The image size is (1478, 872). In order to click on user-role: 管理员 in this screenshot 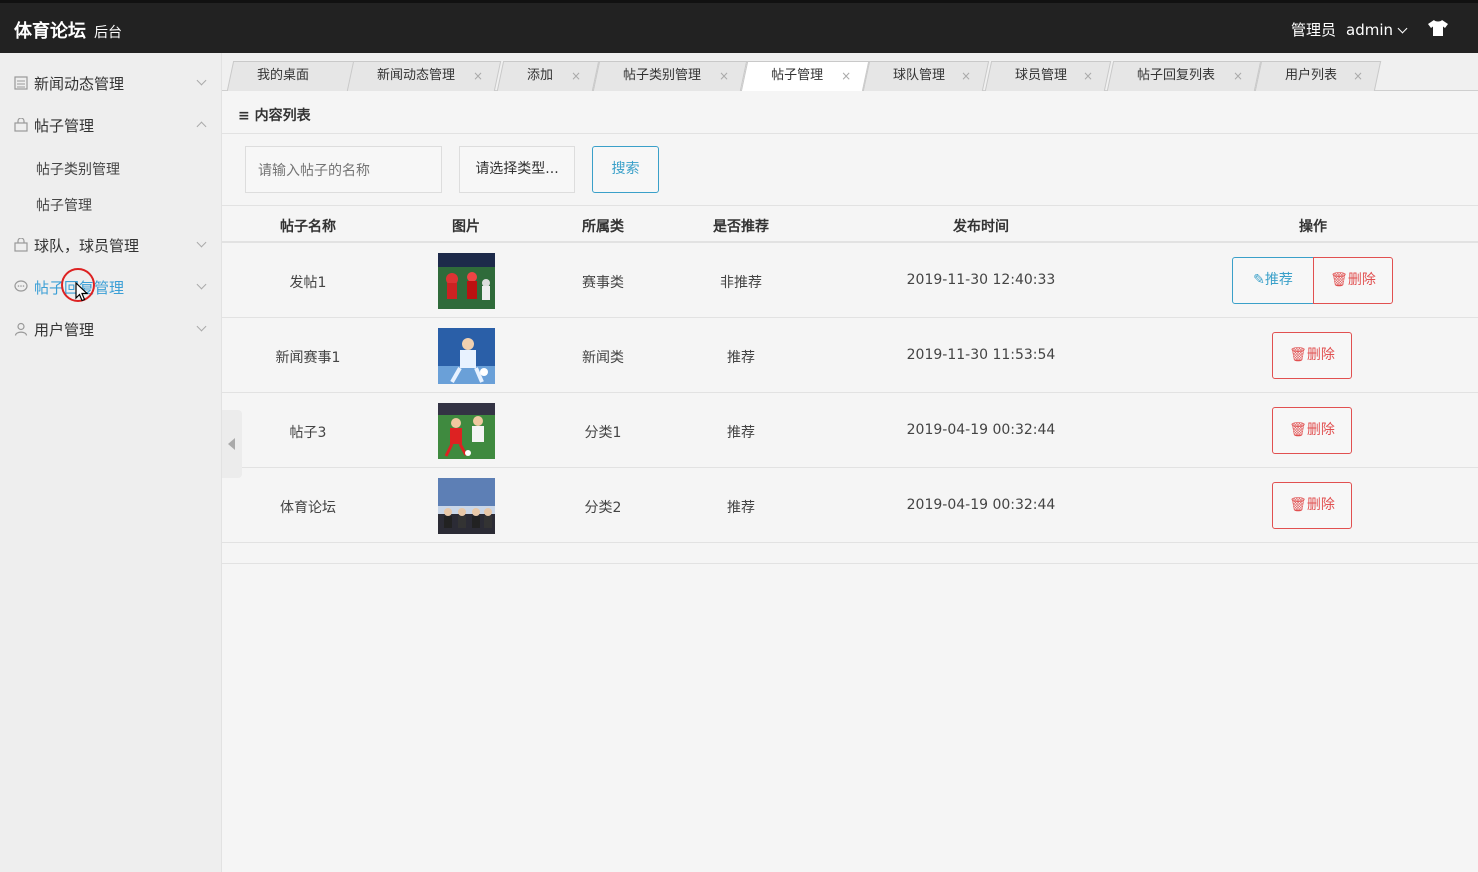, I will do `click(1313, 30)`.